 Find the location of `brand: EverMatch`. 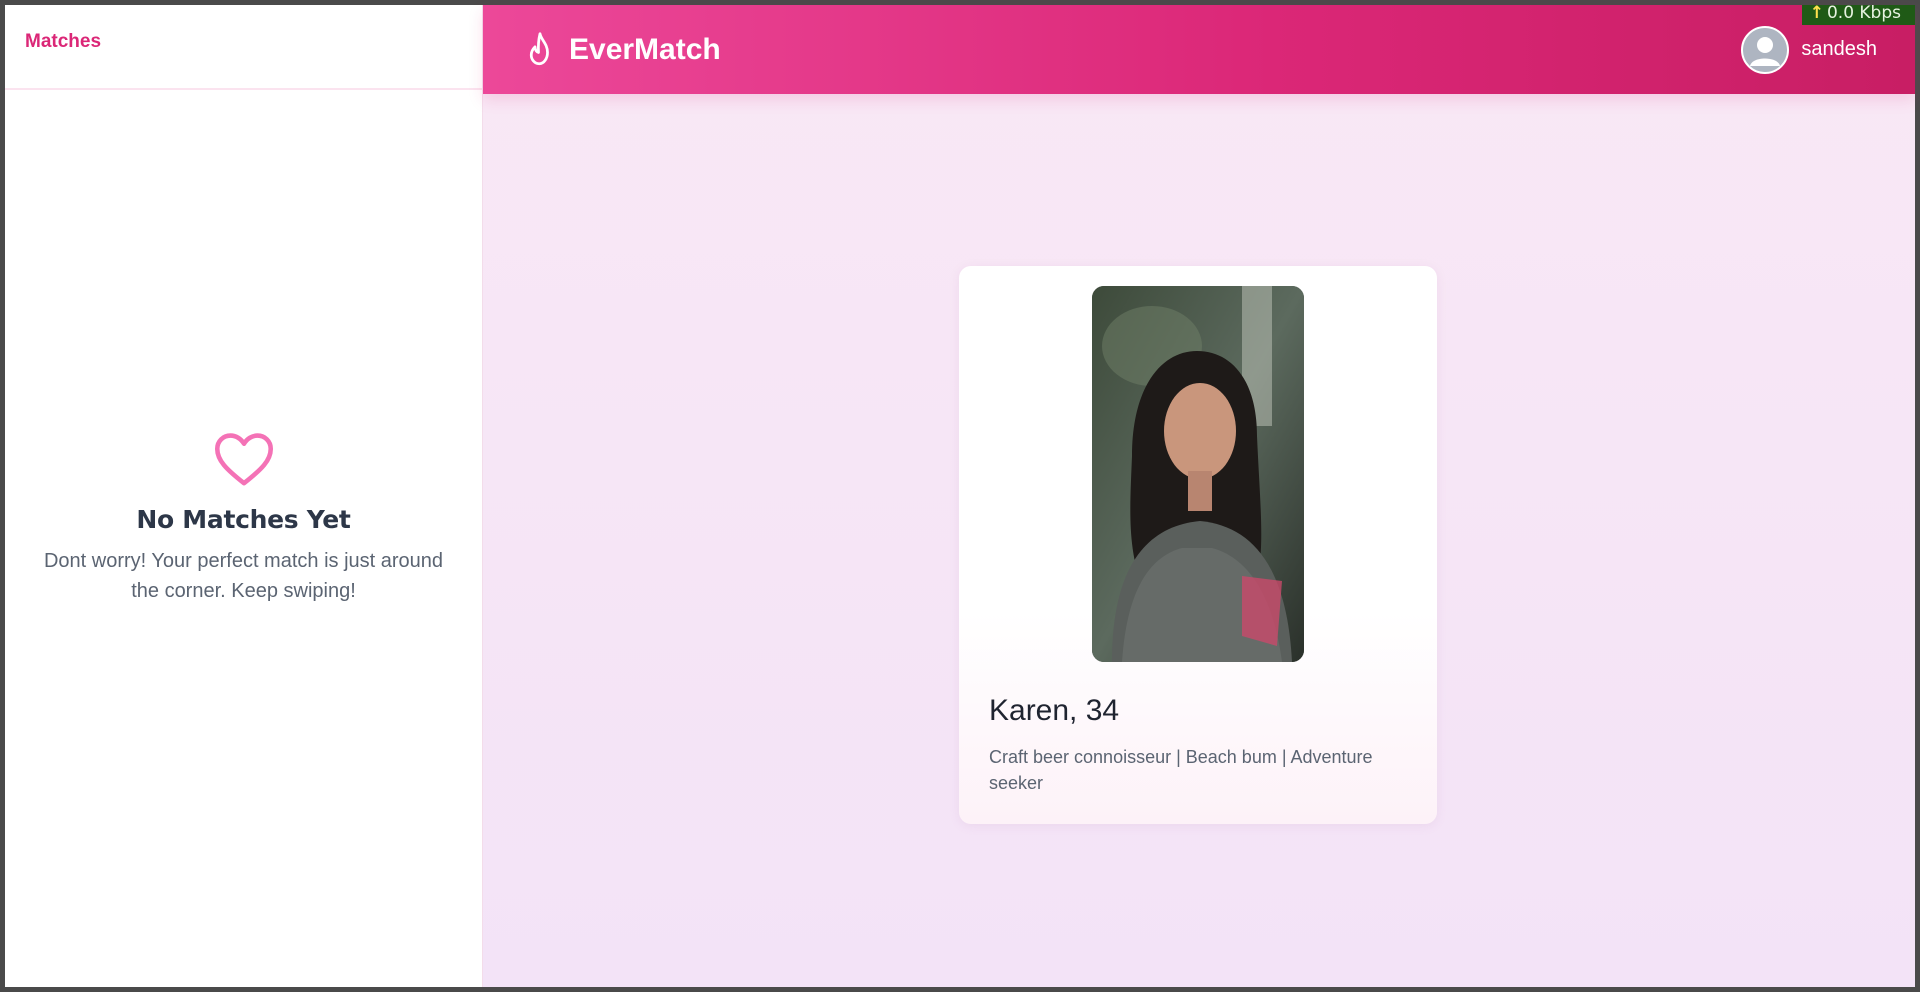

brand: EverMatch is located at coordinates (623, 50).